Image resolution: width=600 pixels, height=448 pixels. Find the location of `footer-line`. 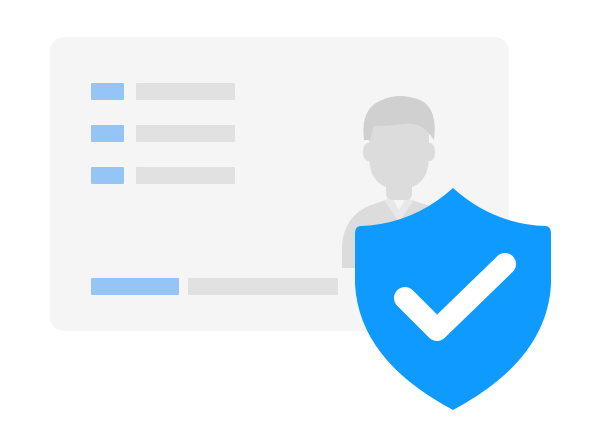

footer-line is located at coordinates (263, 286).